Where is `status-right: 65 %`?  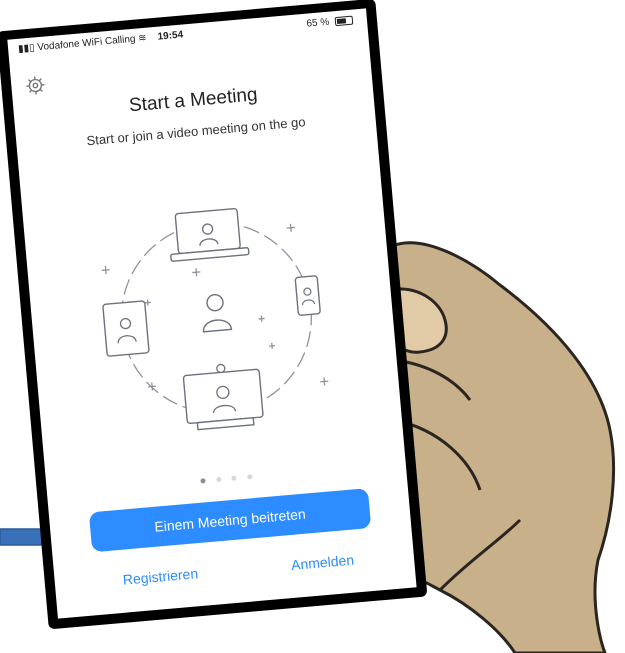
status-right: 65 % is located at coordinates (330, 22).